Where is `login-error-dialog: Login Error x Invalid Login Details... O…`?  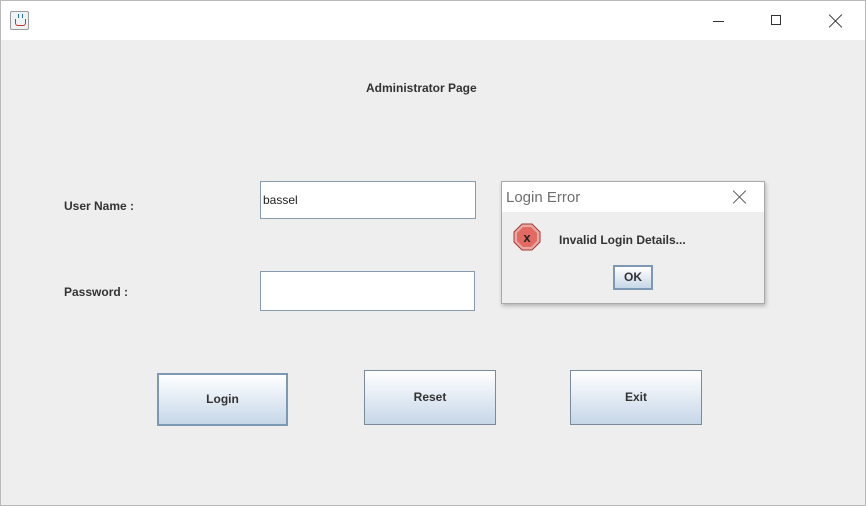 login-error-dialog: Login Error x Invalid Login Details... O… is located at coordinates (633, 242).